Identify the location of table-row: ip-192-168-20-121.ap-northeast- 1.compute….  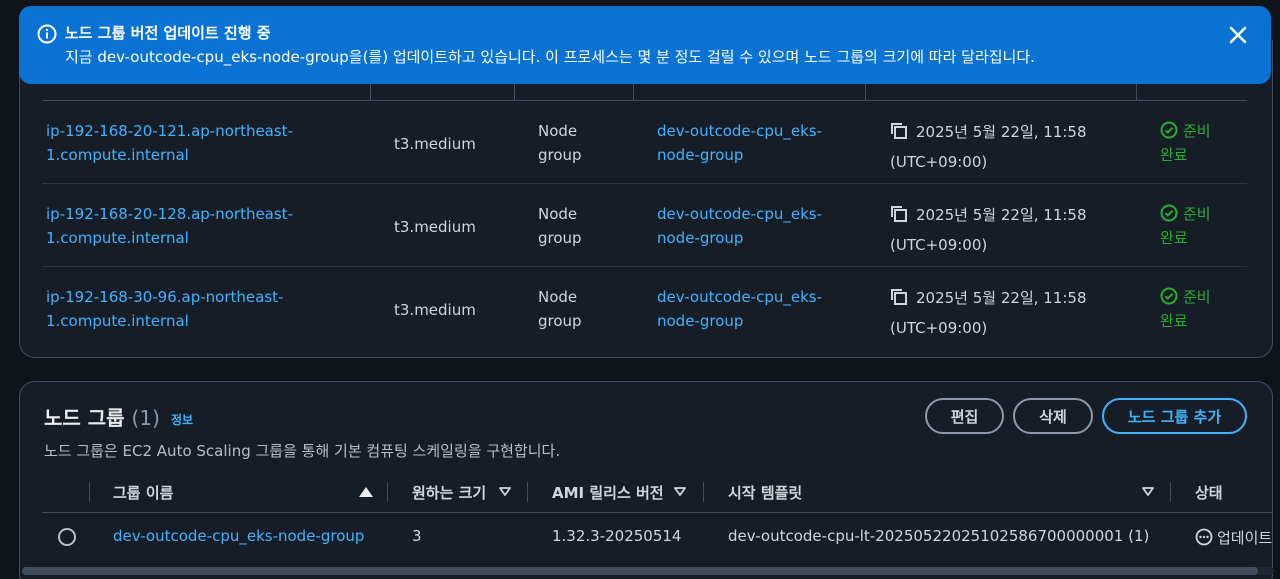
(633, 143).